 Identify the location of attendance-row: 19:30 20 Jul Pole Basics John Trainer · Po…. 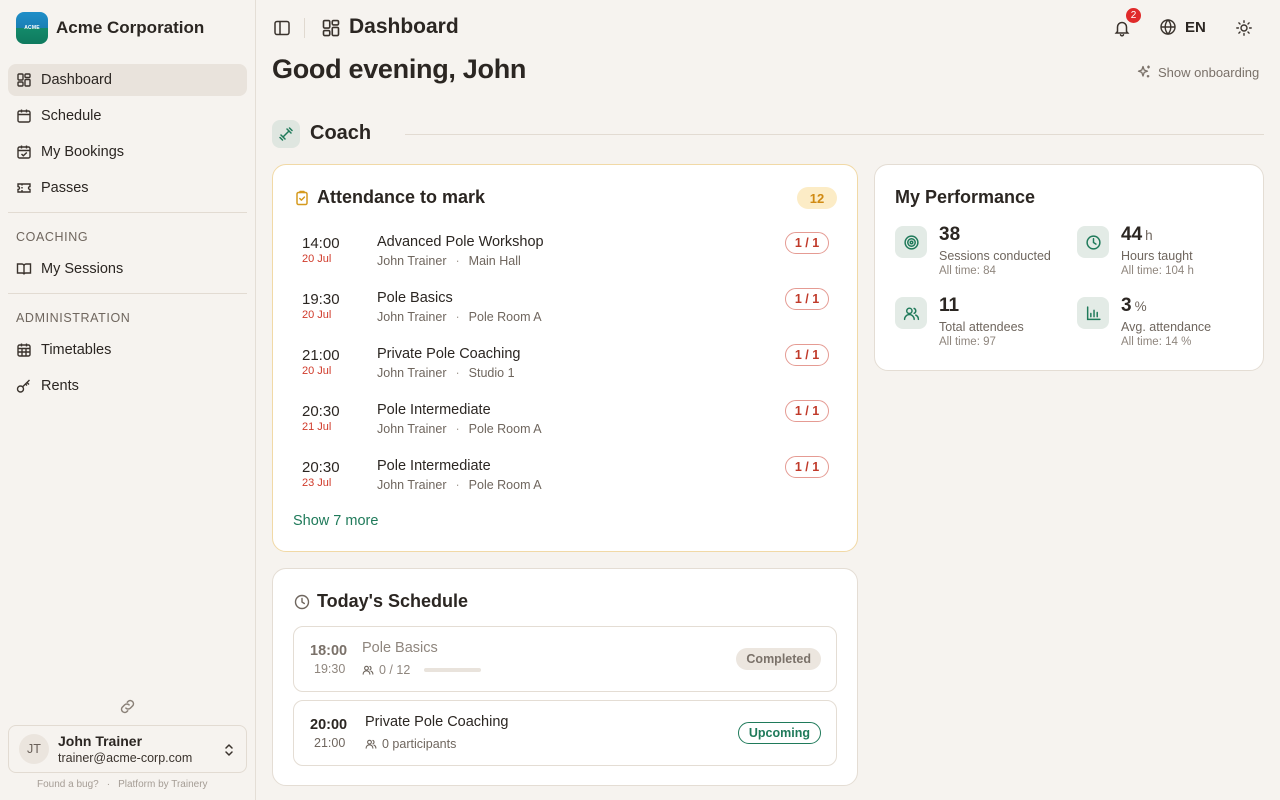
(566, 311).